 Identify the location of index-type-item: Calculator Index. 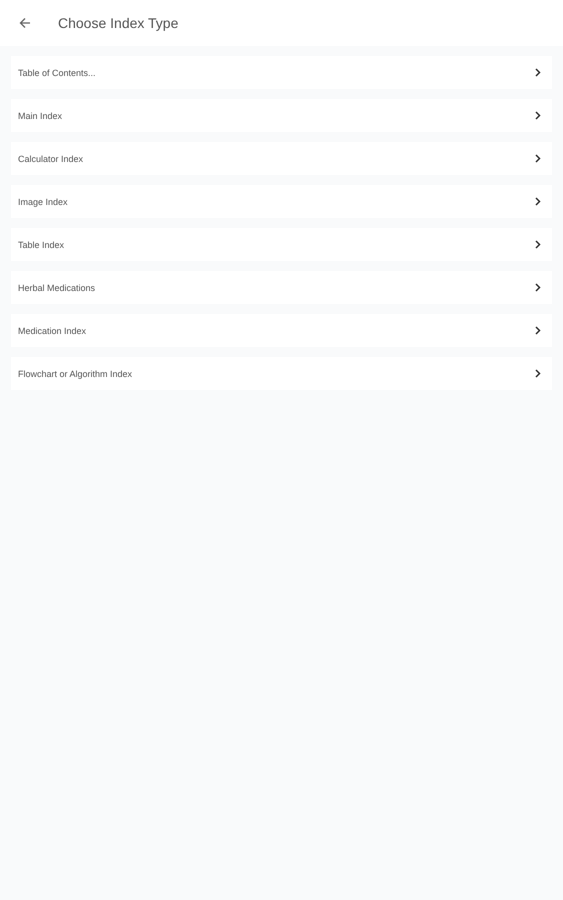
(281, 158).